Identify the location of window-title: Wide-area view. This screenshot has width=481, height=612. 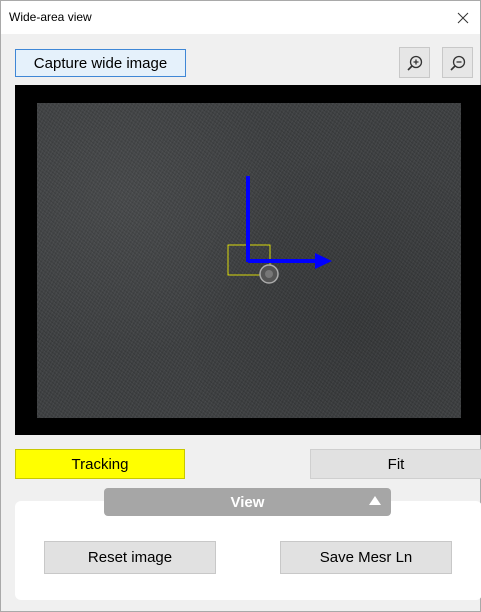
(50, 17).